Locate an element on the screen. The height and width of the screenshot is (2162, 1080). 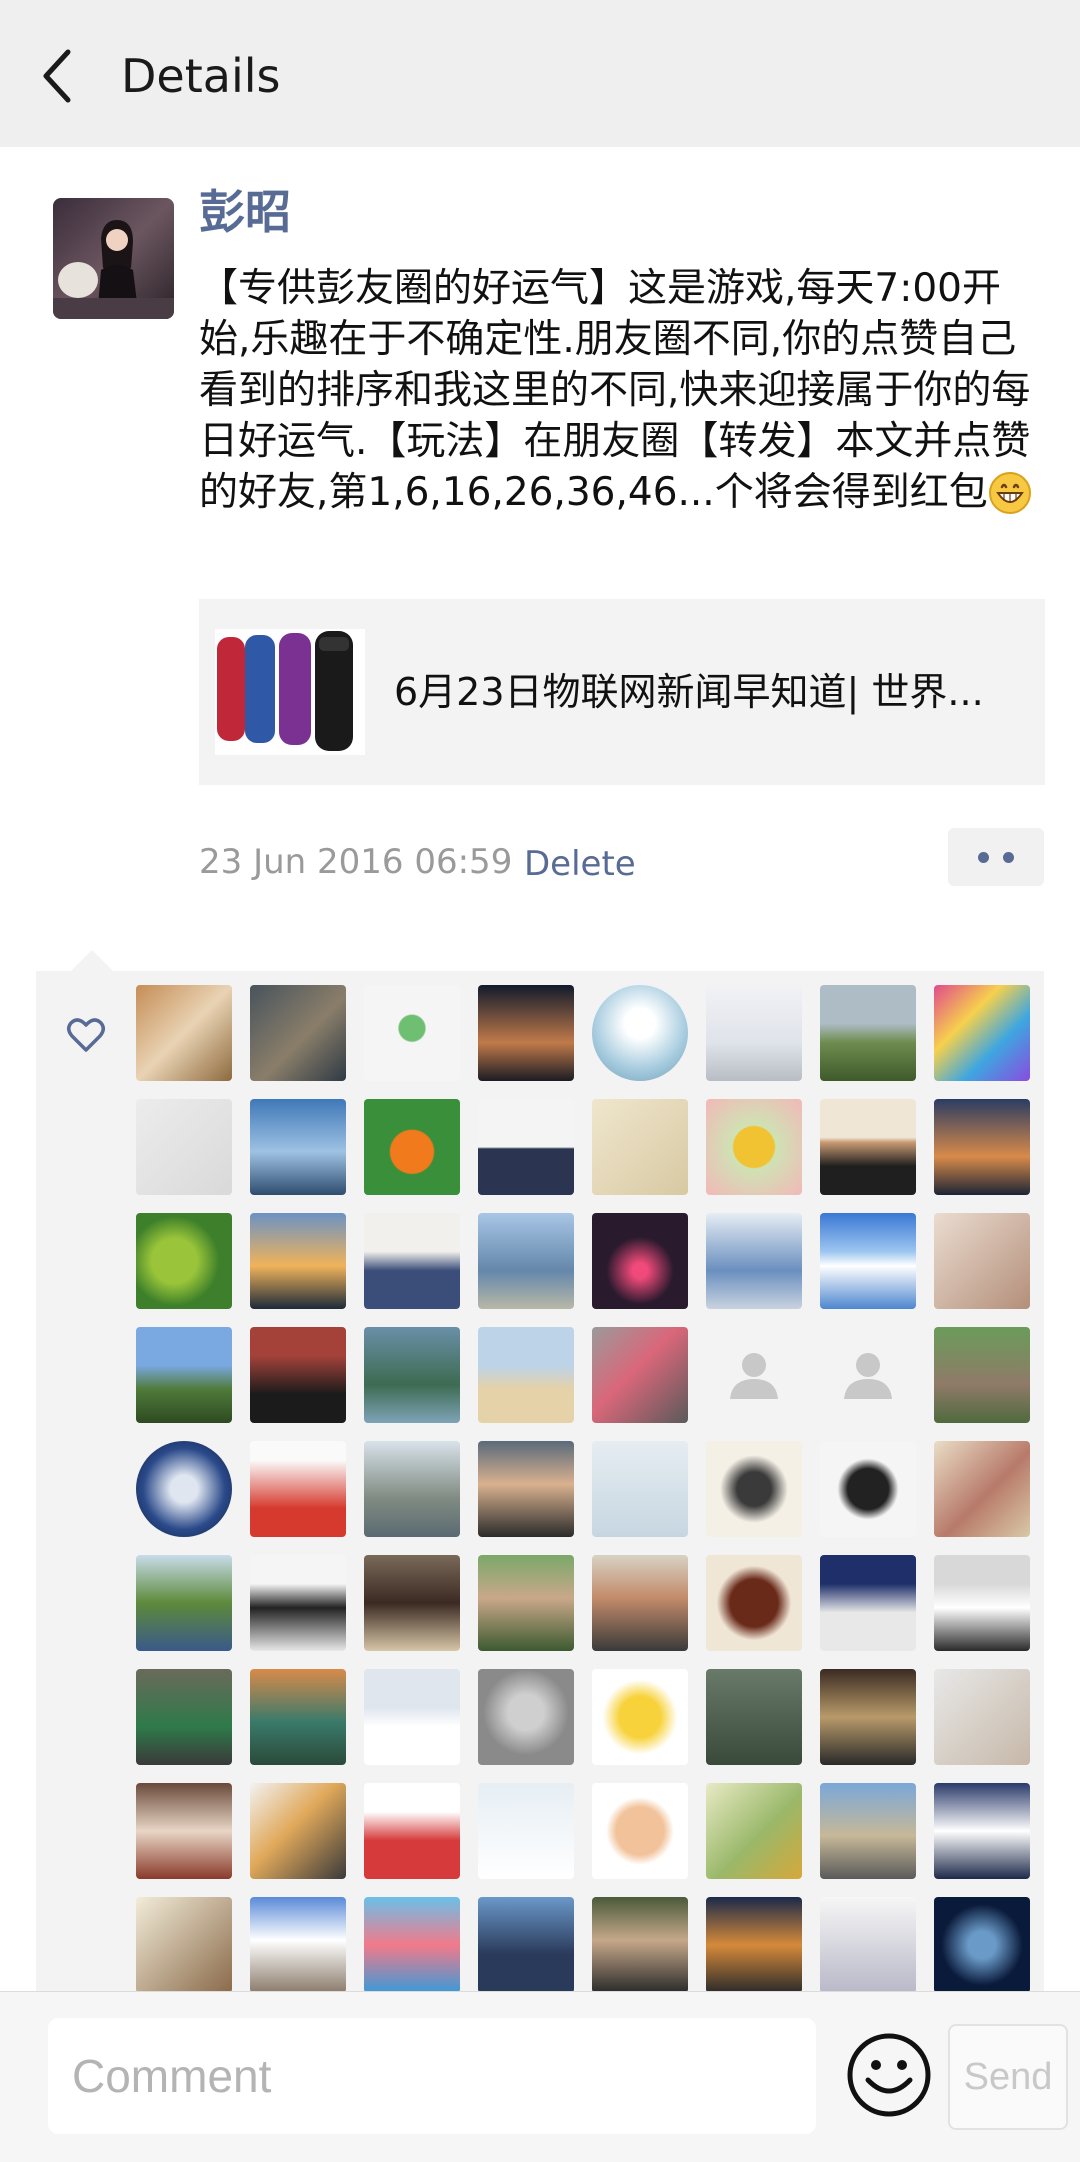
smiley-icon is located at coordinates (889, 2075).